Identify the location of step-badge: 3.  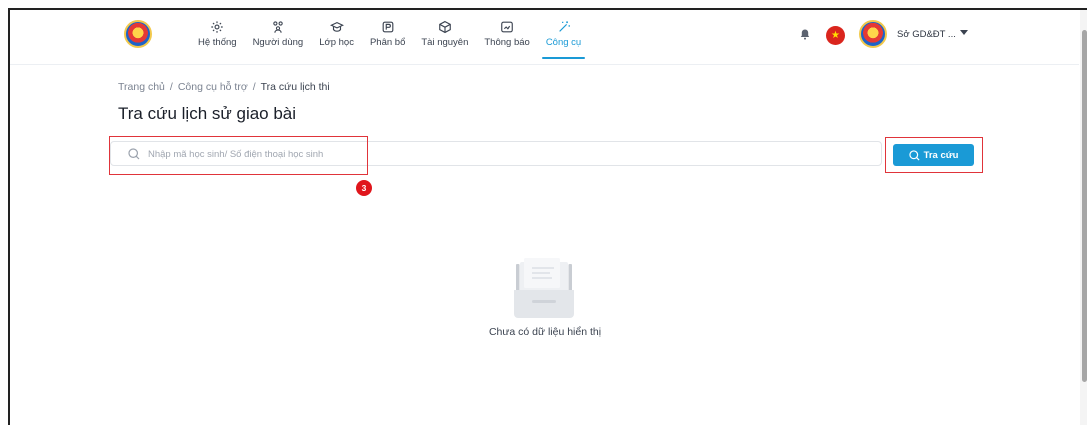
(364, 188).